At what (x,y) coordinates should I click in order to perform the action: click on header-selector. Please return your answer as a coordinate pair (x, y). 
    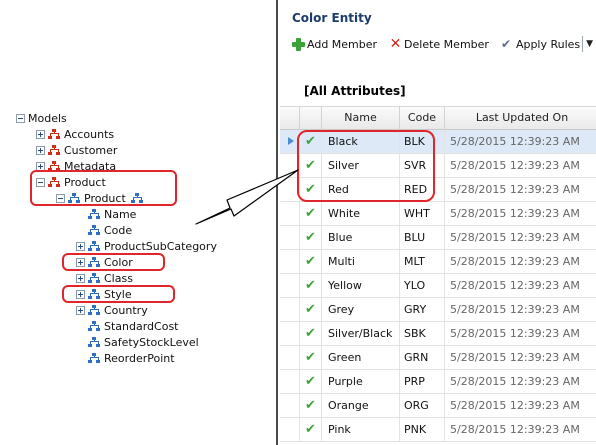
    Looking at the image, I should click on (290, 118).